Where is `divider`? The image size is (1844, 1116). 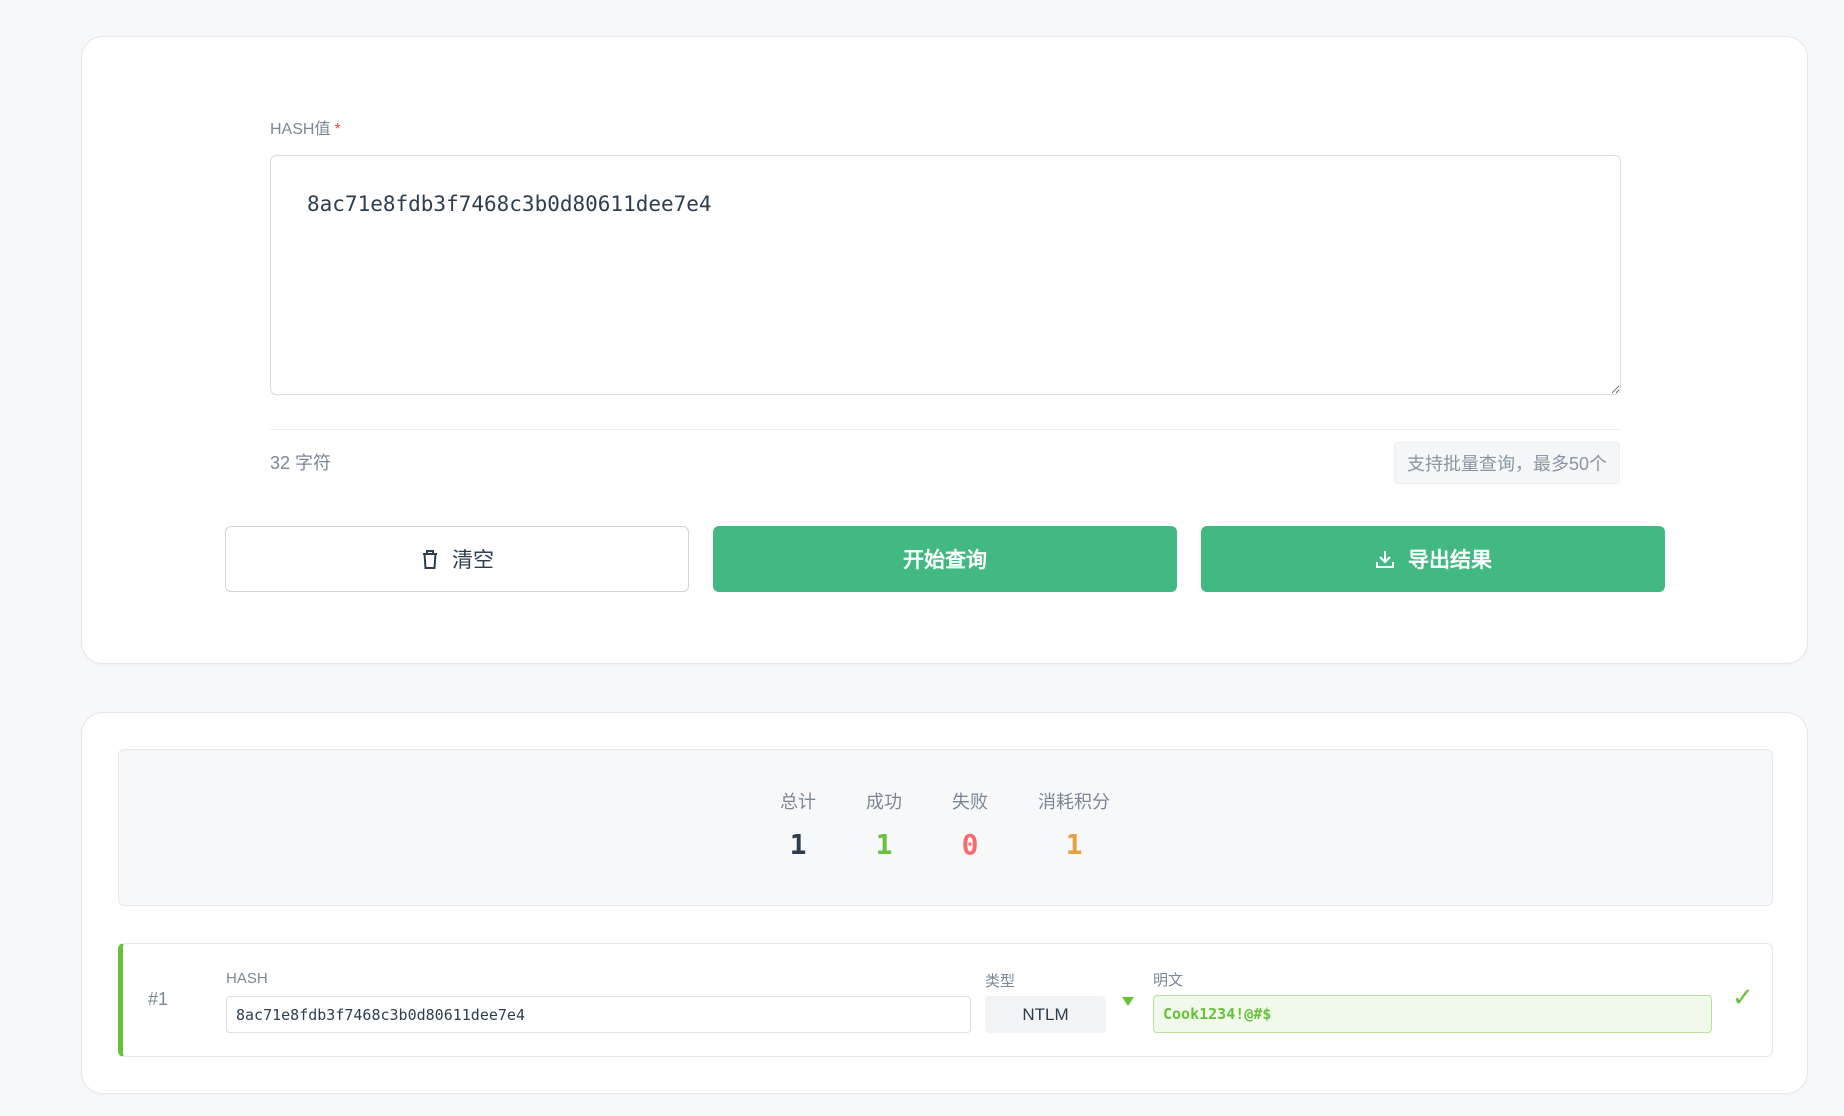
divider is located at coordinates (945, 429).